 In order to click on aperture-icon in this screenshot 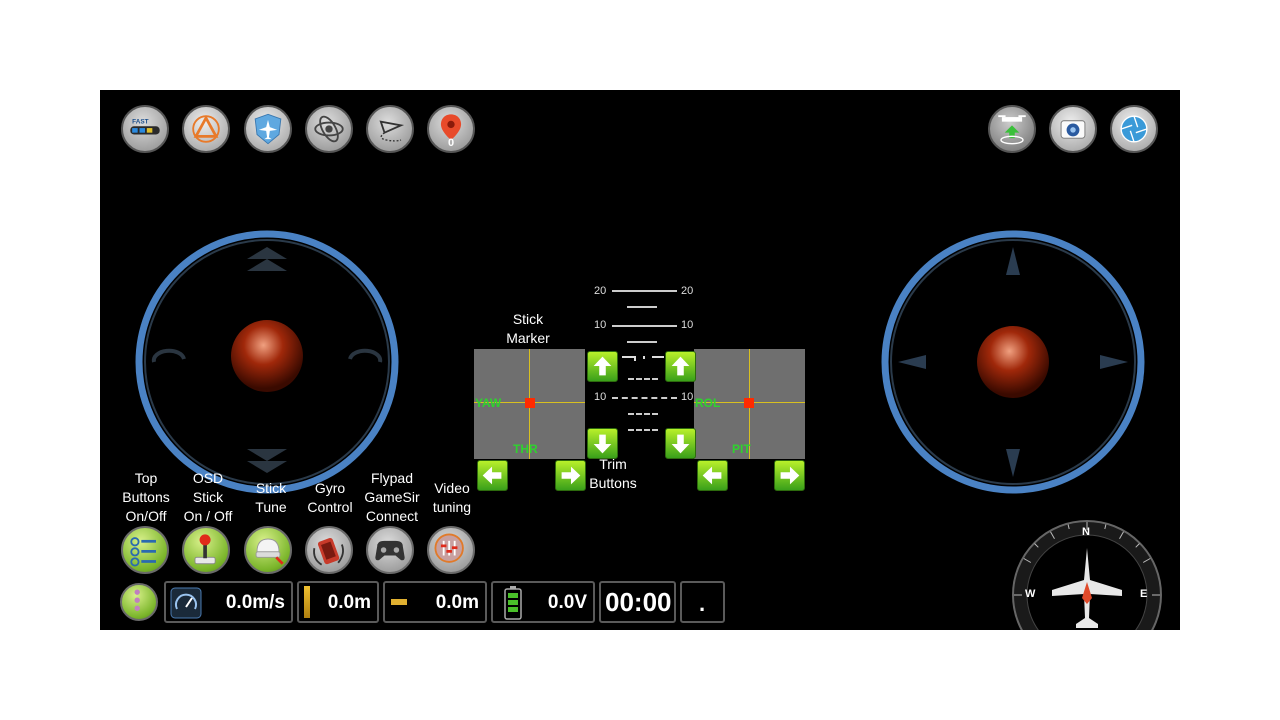, I will do `click(1134, 129)`.